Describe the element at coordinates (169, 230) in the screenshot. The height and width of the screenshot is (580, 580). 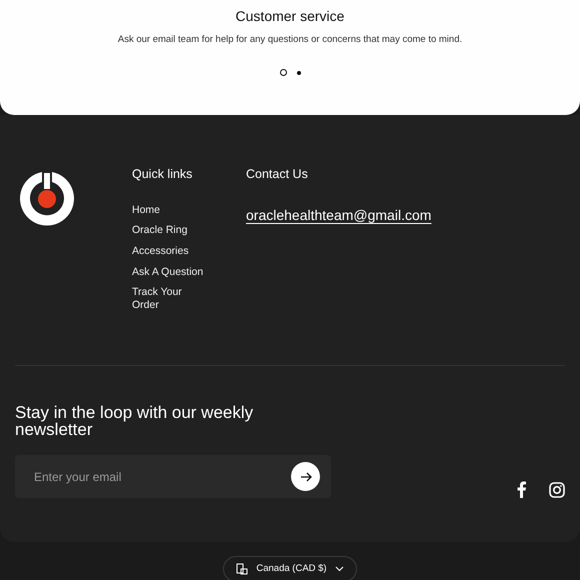
I see `footer-link: Oracle Ring` at that location.